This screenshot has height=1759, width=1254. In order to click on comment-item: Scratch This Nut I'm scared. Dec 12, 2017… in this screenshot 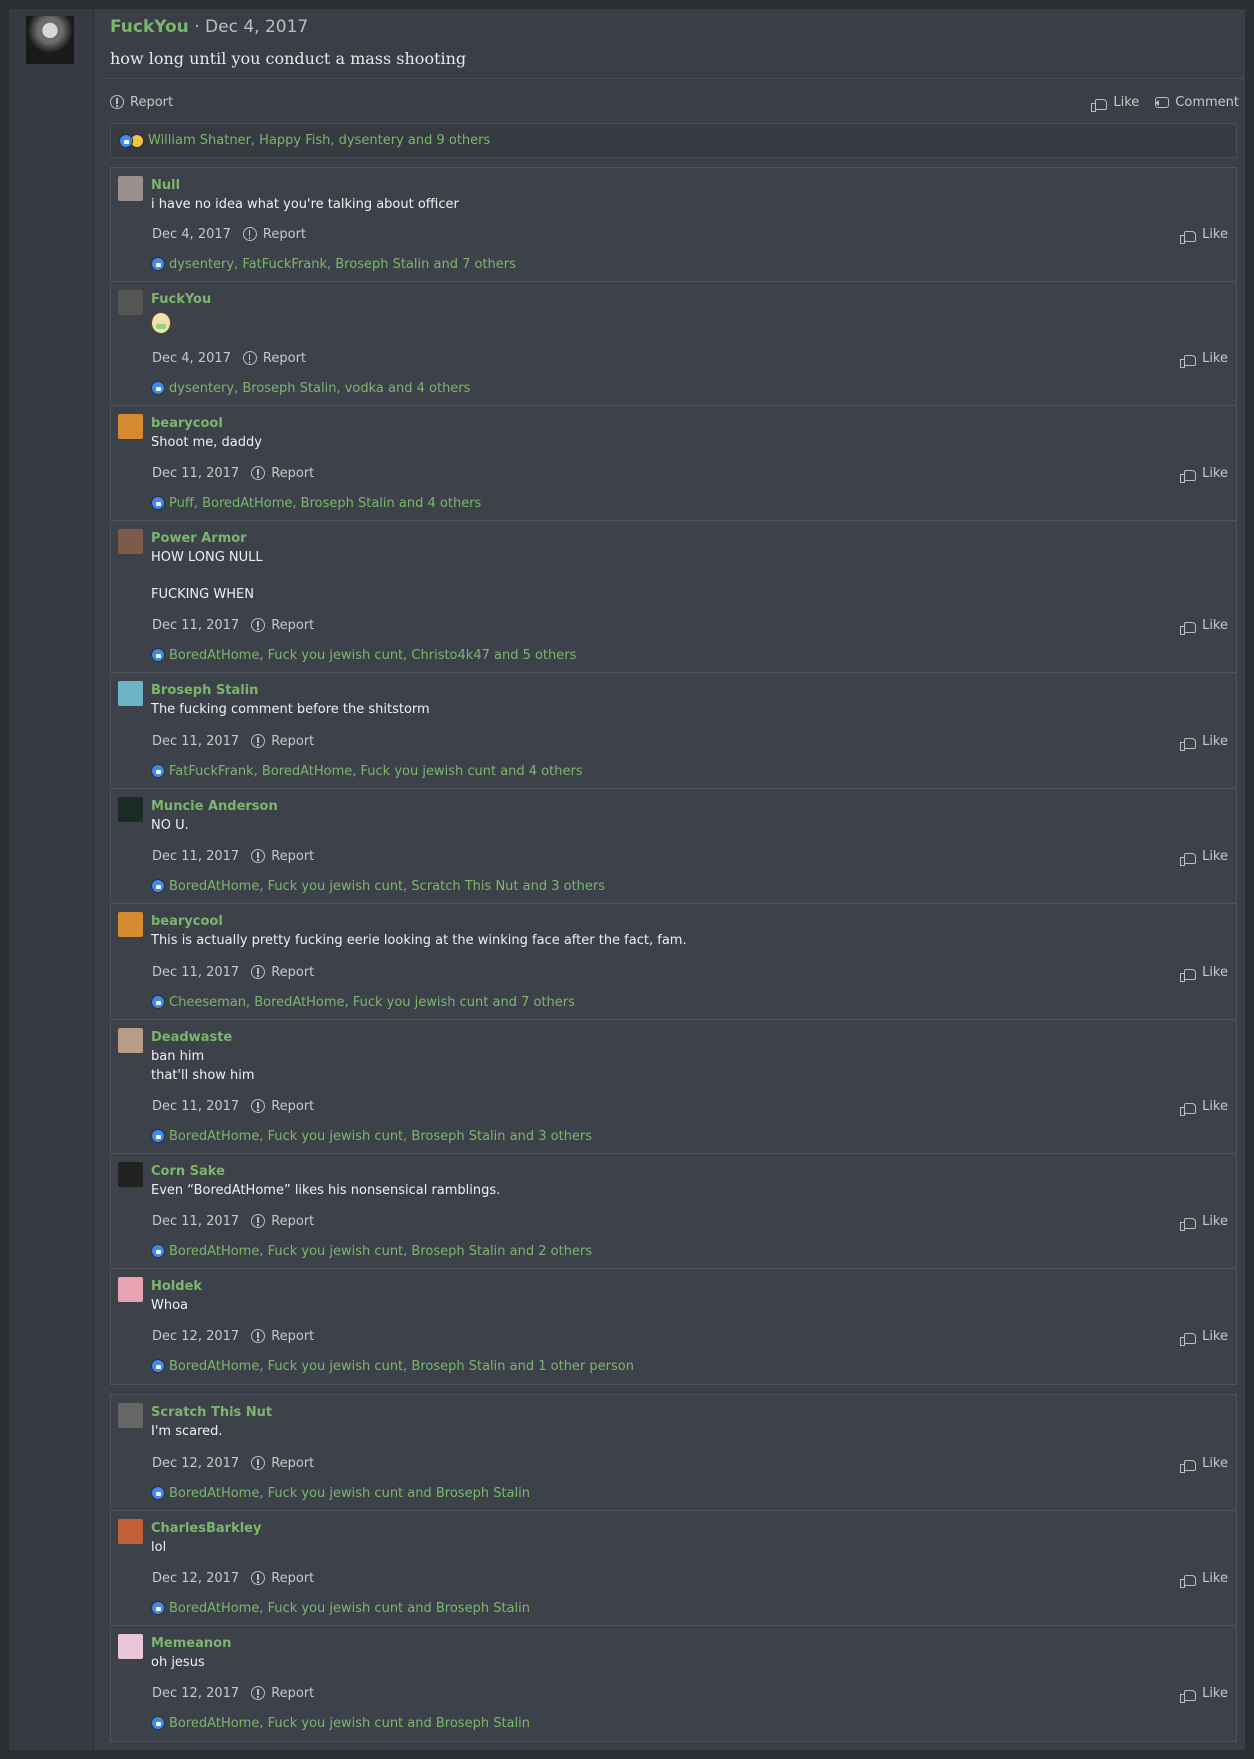, I will do `click(673, 1453)`.